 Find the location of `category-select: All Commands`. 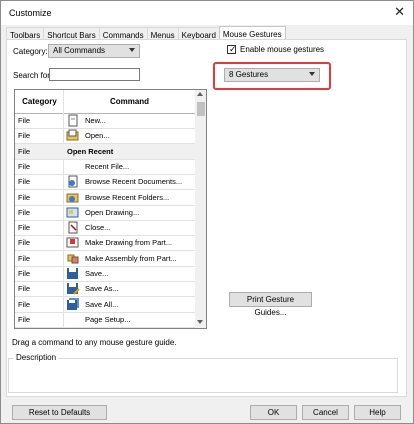

category-select: All Commands is located at coordinates (94, 51).